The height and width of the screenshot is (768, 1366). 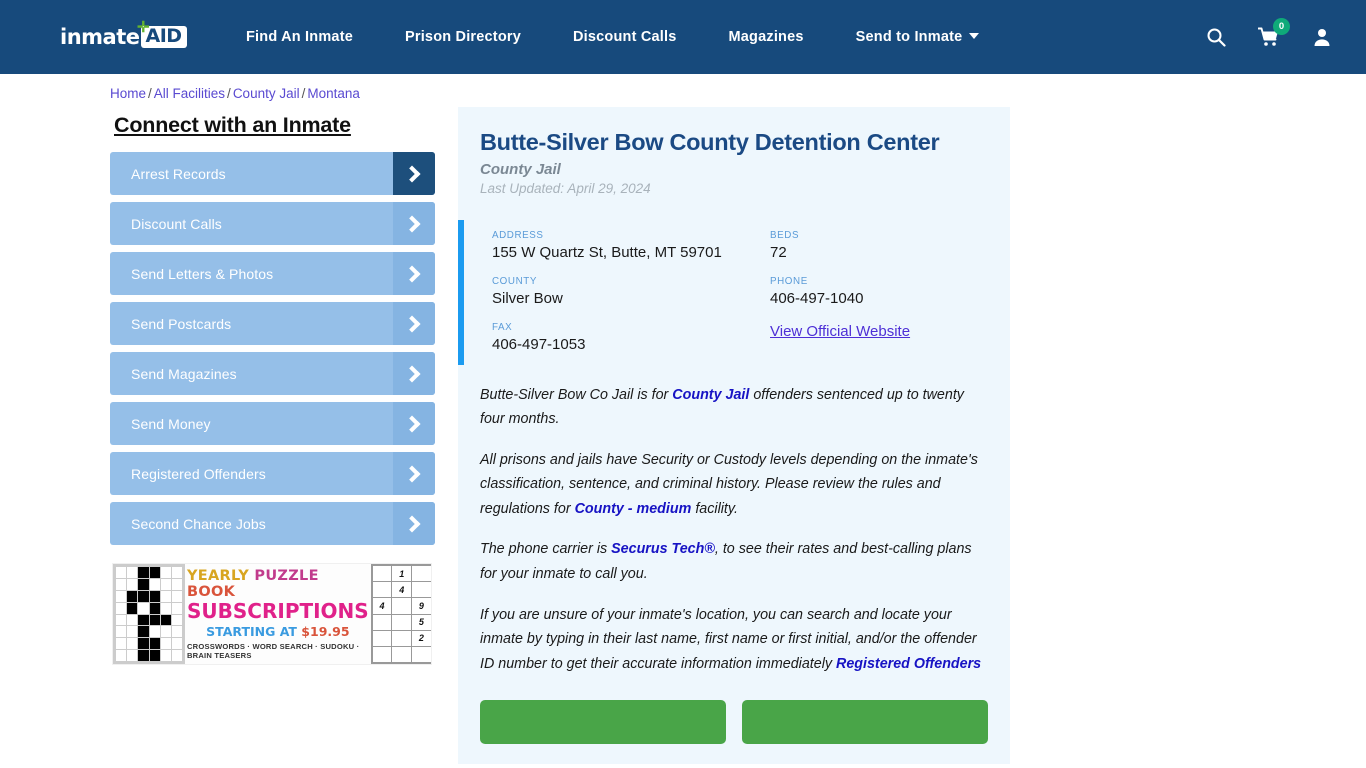 I want to click on facility-last-updated: Last Updated: April 29, 2024, so click(x=565, y=189).